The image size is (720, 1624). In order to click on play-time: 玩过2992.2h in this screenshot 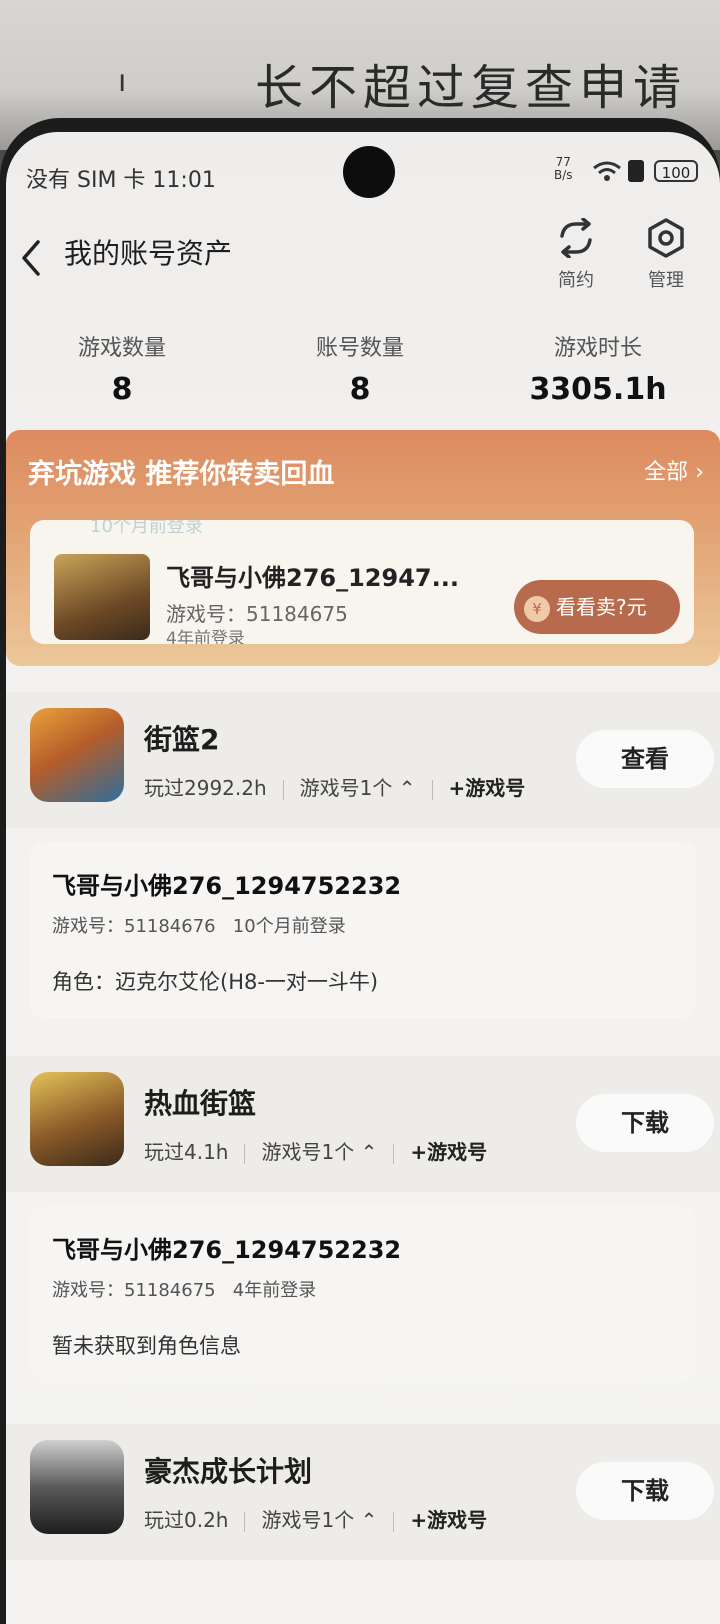, I will do `click(205, 788)`.